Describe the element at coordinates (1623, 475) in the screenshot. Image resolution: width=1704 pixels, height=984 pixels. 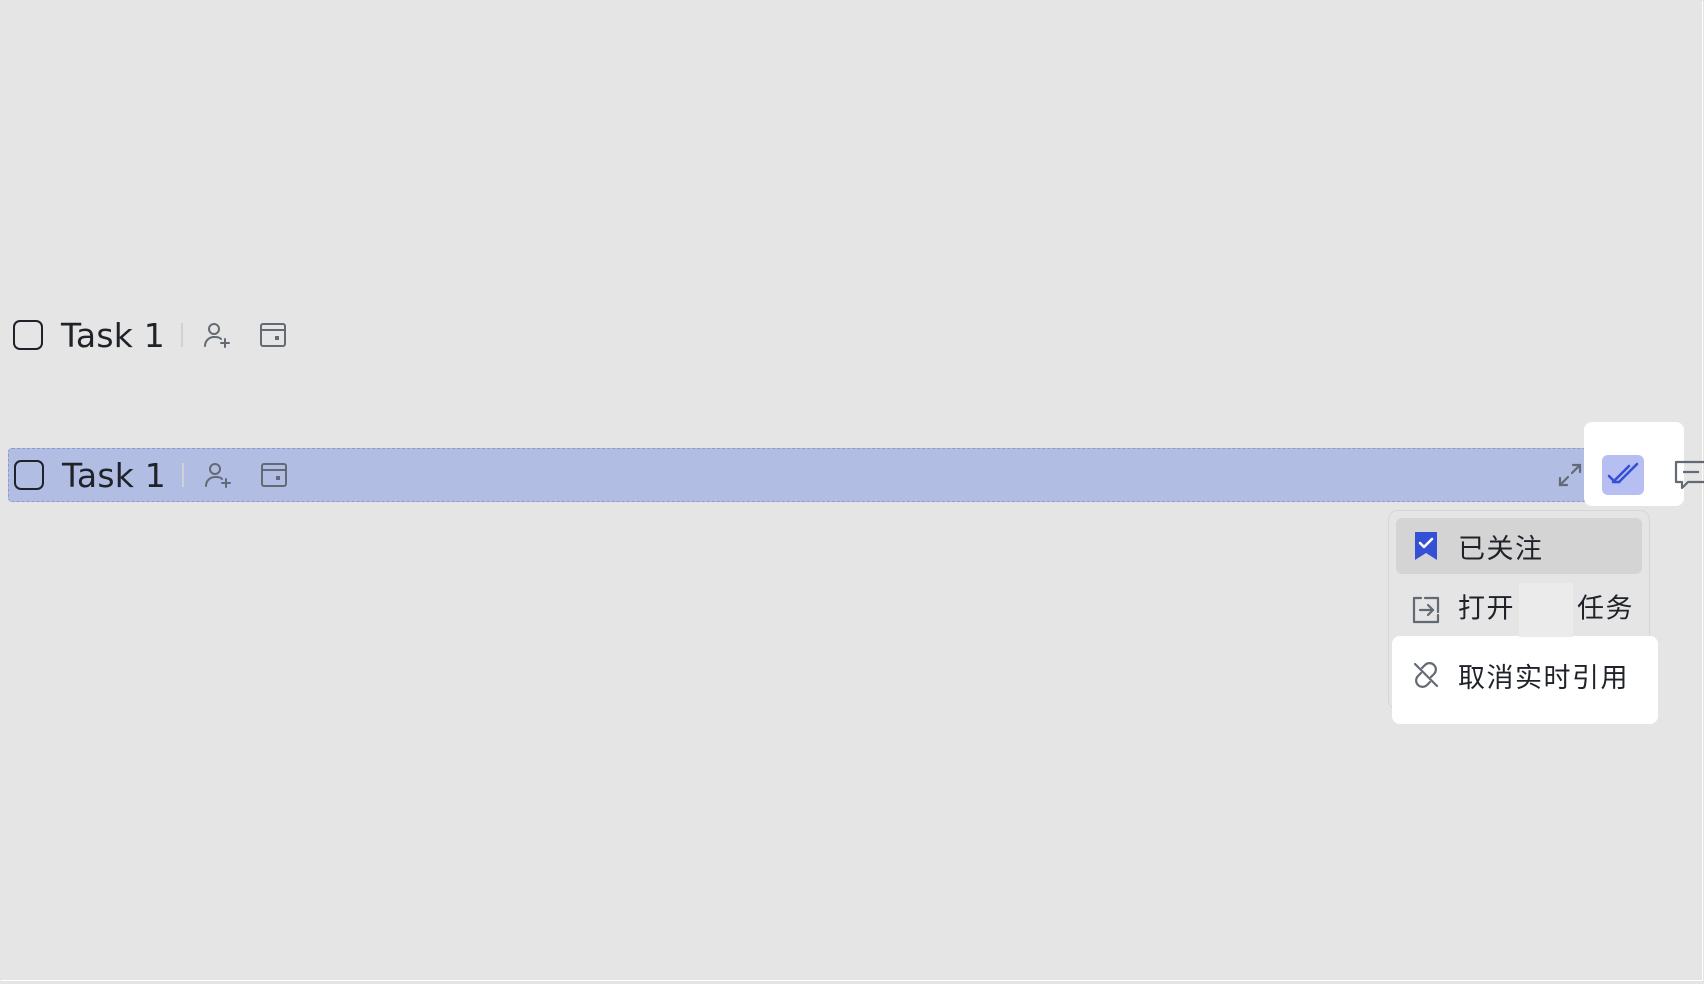
I see `track-task-icon` at that location.